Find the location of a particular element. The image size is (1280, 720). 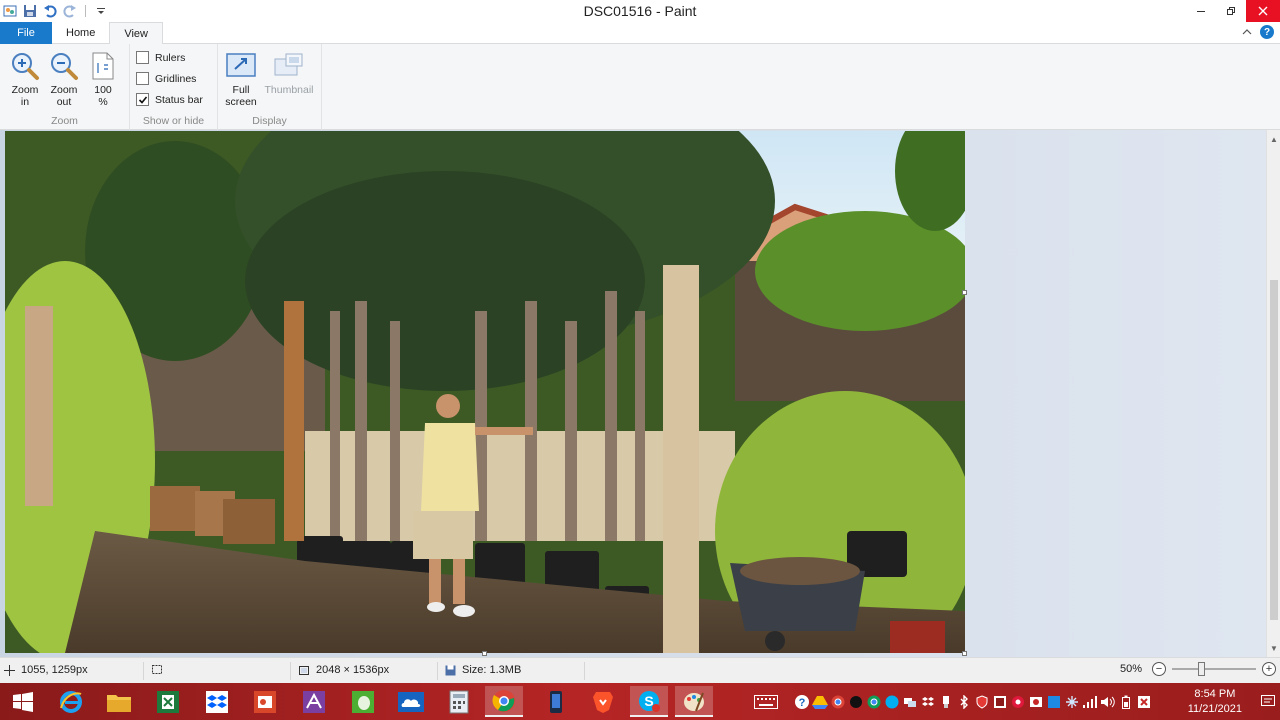

record-icon is located at coordinates (1018, 702).